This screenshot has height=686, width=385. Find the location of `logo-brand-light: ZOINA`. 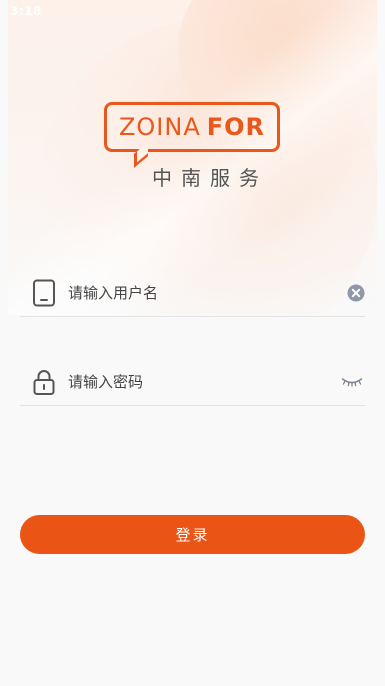

logo-brand-light: ZOINA is located at coordinates (159, 127).